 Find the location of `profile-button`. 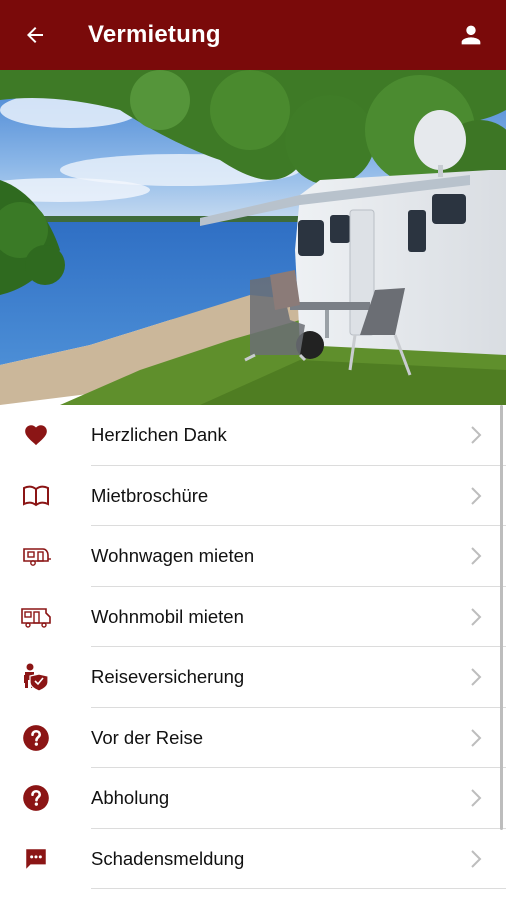

profile-button is located at coordinates (471, 35).